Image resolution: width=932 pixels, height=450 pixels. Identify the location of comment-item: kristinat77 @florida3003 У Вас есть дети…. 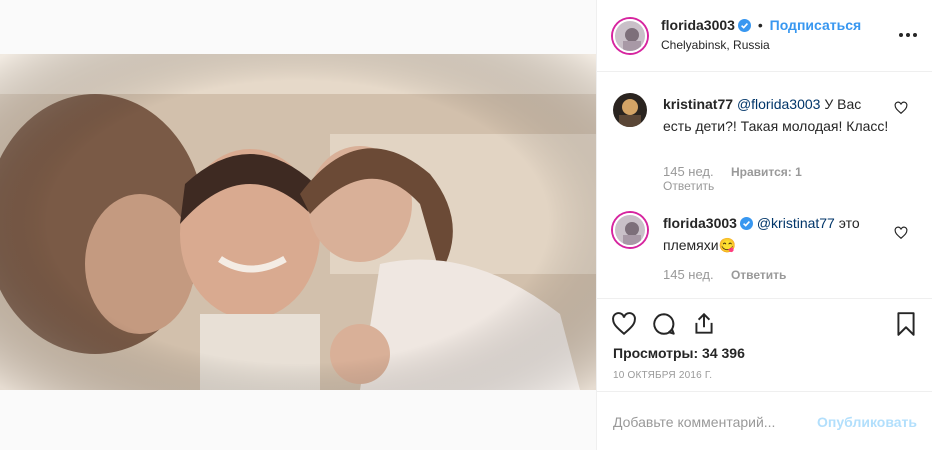
(765, 143).